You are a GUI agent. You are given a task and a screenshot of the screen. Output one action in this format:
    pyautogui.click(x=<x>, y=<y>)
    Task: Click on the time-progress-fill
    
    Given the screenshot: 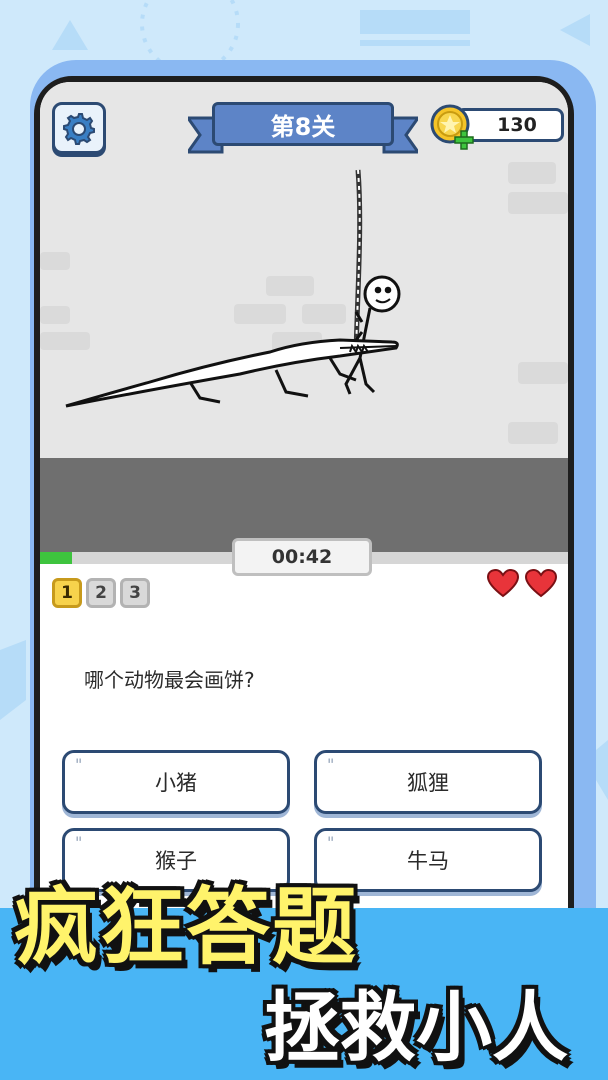 What is the action you would take?
    pyautogui.click(x=56, y=558)
    